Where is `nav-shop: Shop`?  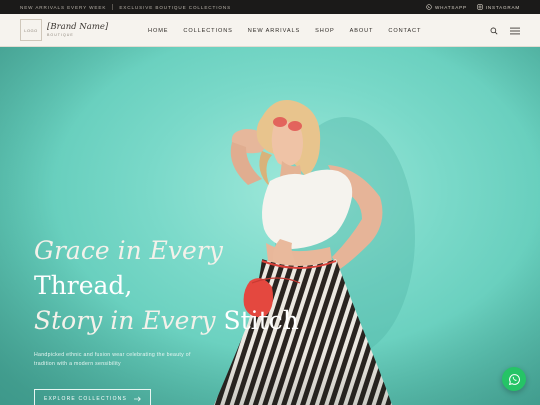 nav-shop: Shop is located at coordinates (324, 31).